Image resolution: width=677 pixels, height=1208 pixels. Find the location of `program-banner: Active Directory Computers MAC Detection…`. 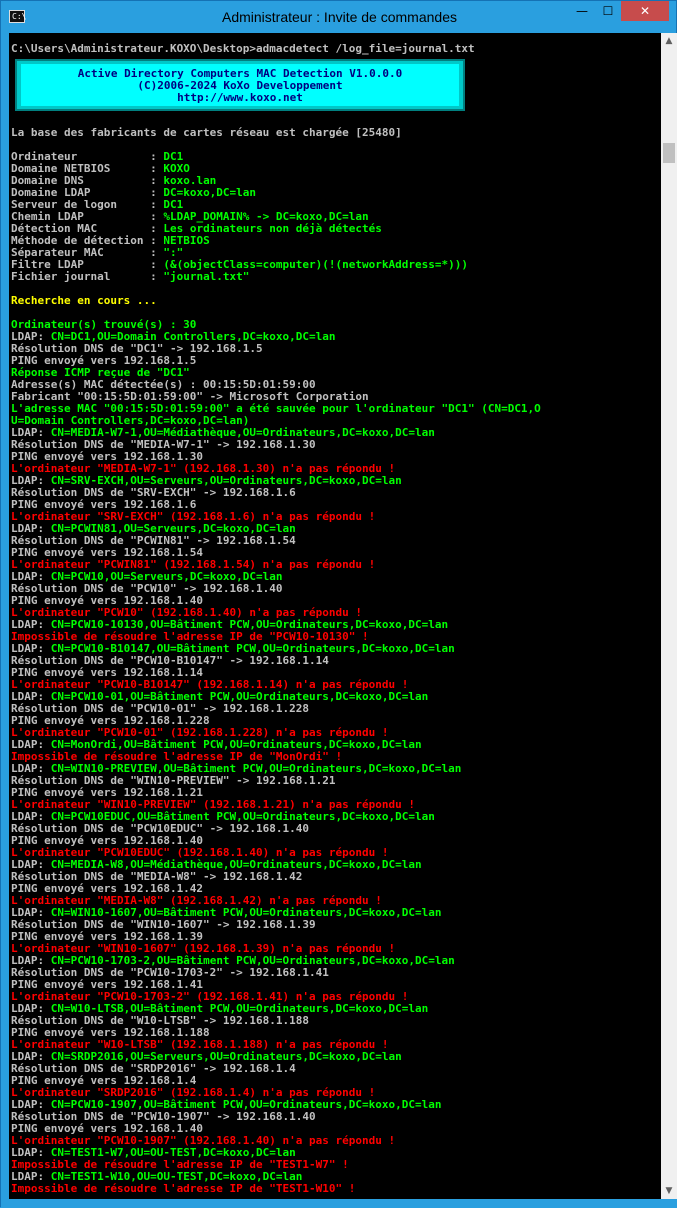

program-banner: Active Directory Computers MAC Detection… is located at coordinates (240, 85).